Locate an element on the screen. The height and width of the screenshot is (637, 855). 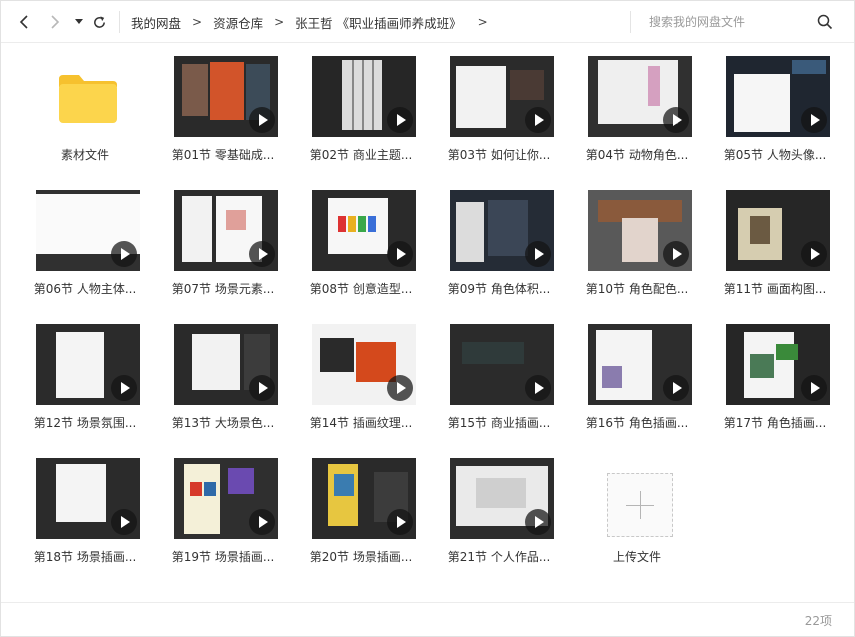
plus-icon is located at coordinates (640, 505).